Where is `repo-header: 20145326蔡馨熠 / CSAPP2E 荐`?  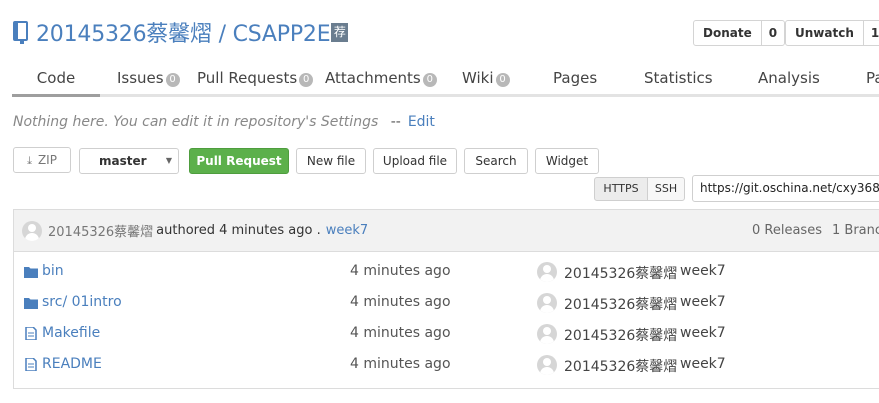 repo-header: 20145326蔡馨熠 / CSAPP2E 荐 is located at coordinates (180, 32).